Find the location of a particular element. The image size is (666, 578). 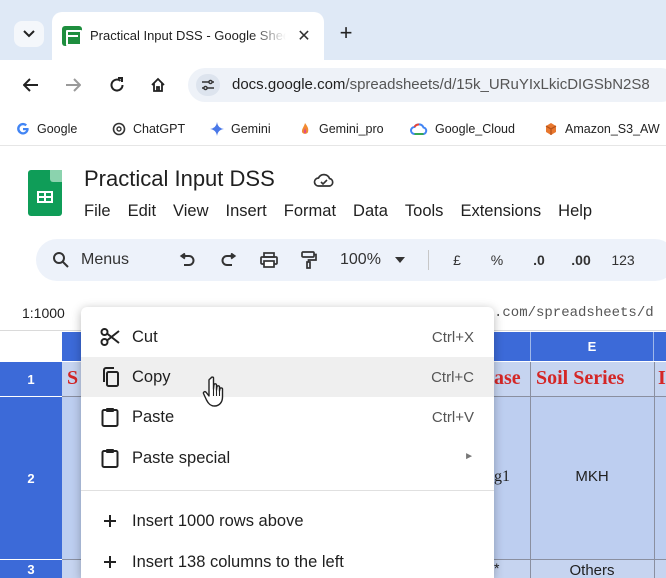

row-header-2: 2 is located at coordinates (31, 478).